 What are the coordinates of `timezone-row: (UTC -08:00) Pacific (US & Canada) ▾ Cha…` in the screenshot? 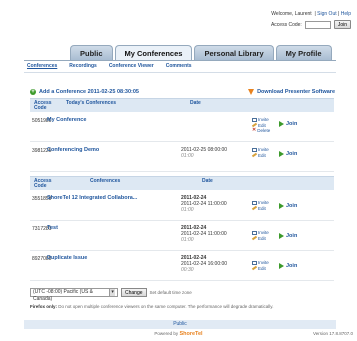 It's located at (111, 295).